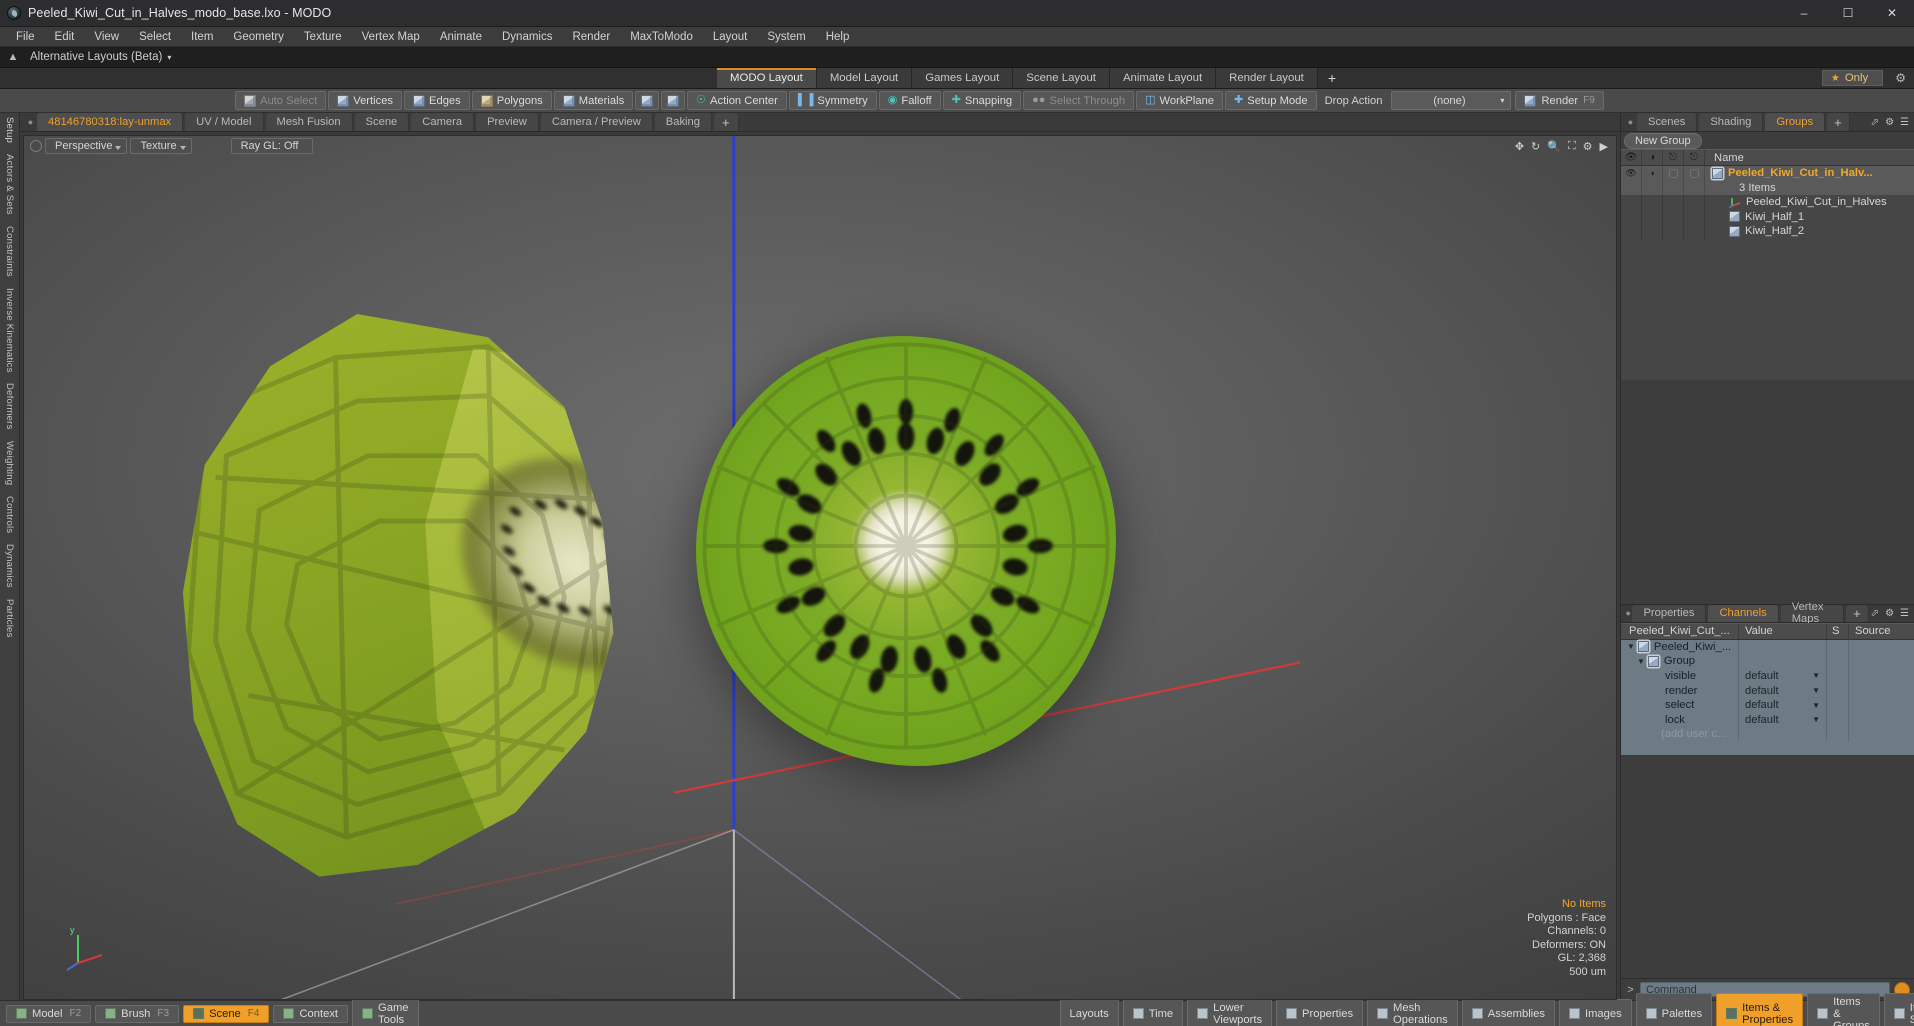 This screenshot has width=1914, height=1026. What do you see at coordinates (65, 37) in the screenshot?
I see `menu-edit: Edit` at bounding box center [65, 37].